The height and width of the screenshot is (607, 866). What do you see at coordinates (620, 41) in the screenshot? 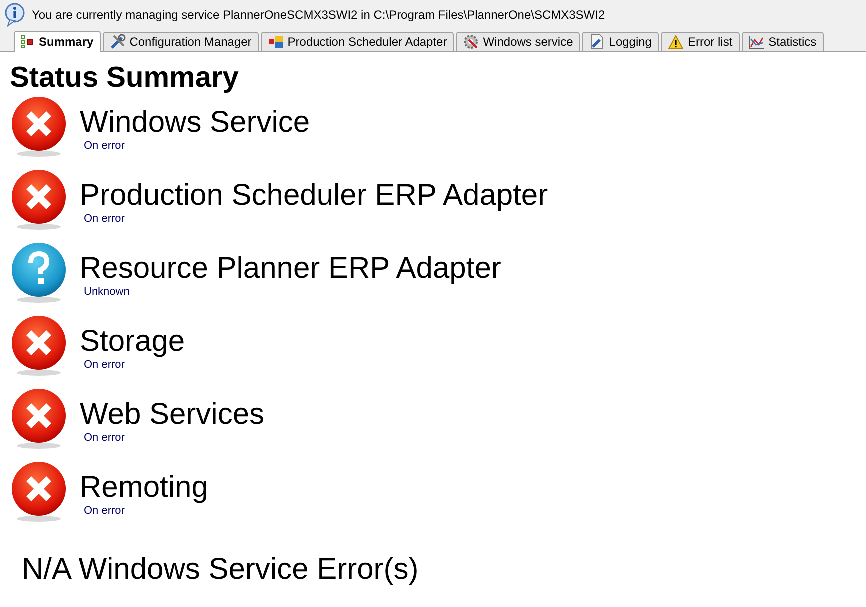
I see `tab: Logging` at bounding box center [620, 41].